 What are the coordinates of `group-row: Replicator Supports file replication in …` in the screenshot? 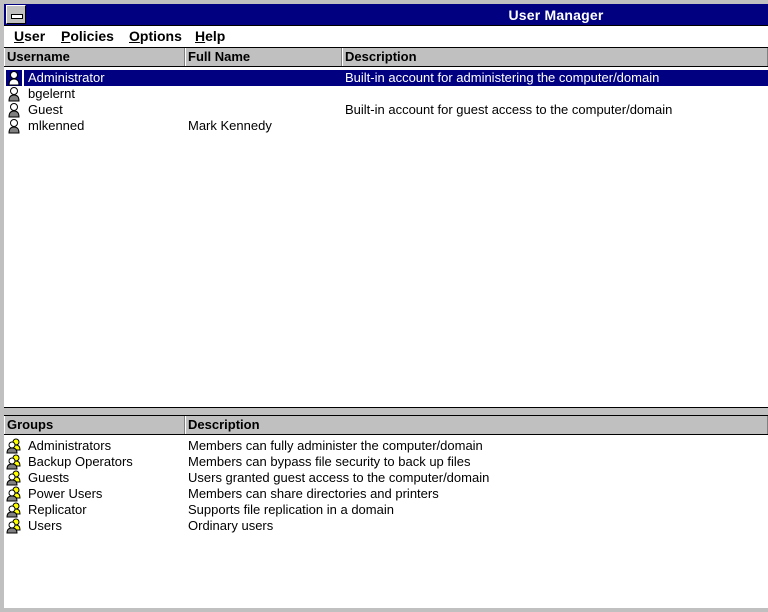 It's located at (386, 510).